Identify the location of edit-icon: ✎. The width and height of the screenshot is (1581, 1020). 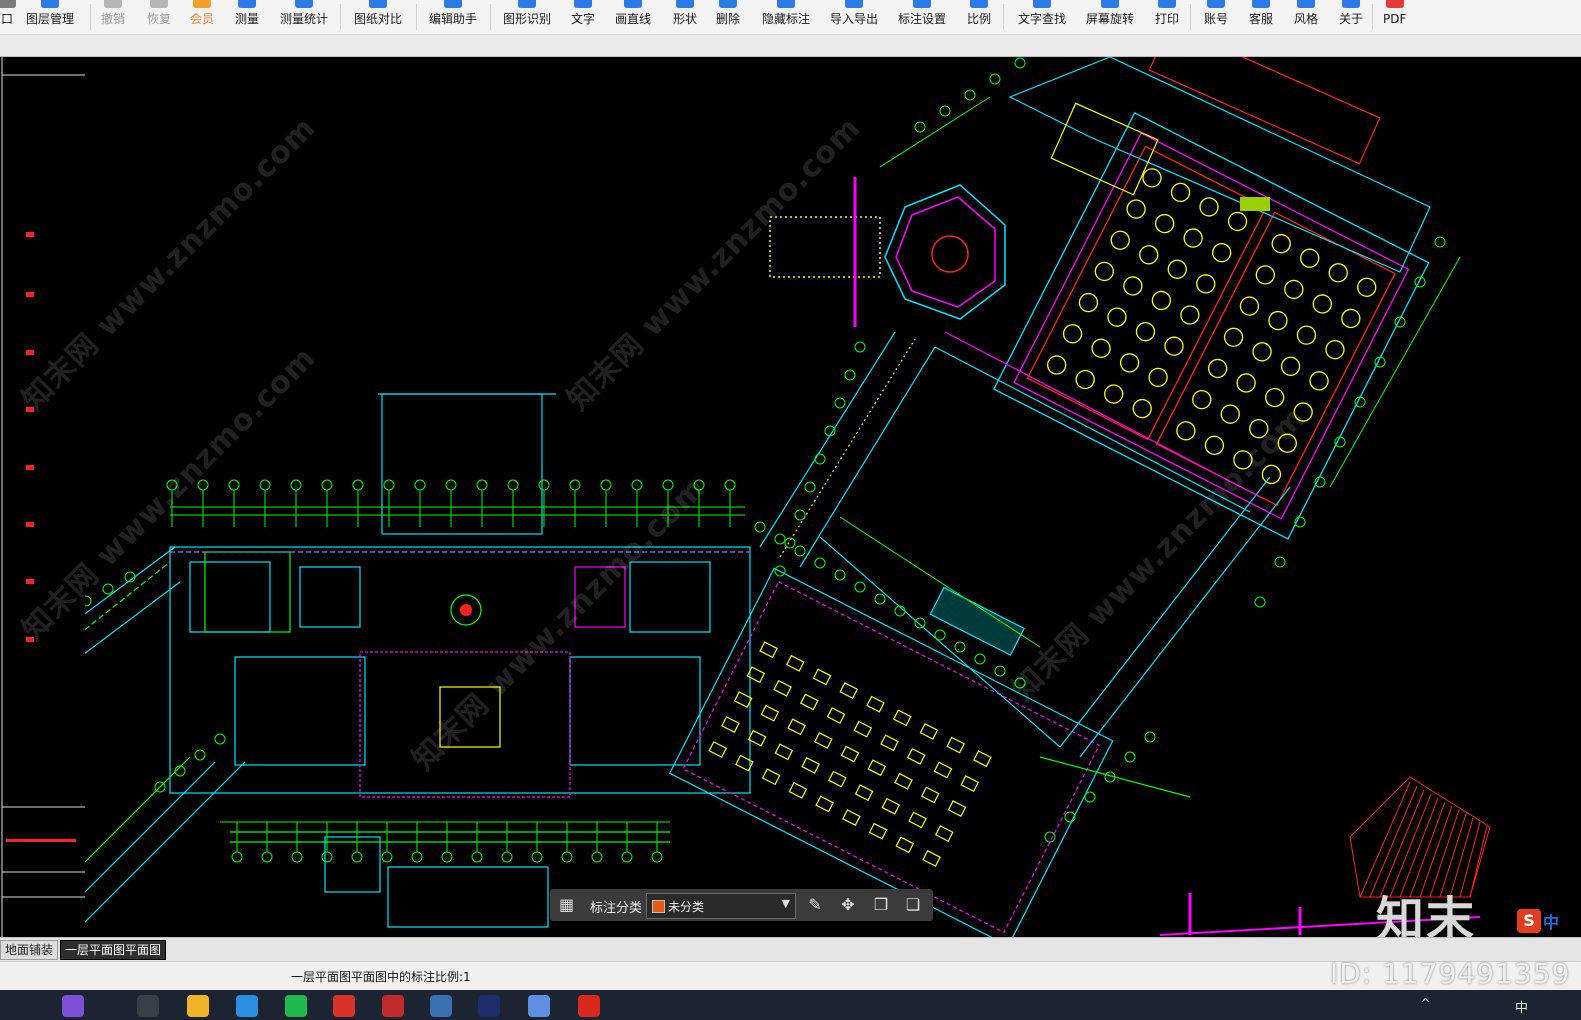
(815, 905).